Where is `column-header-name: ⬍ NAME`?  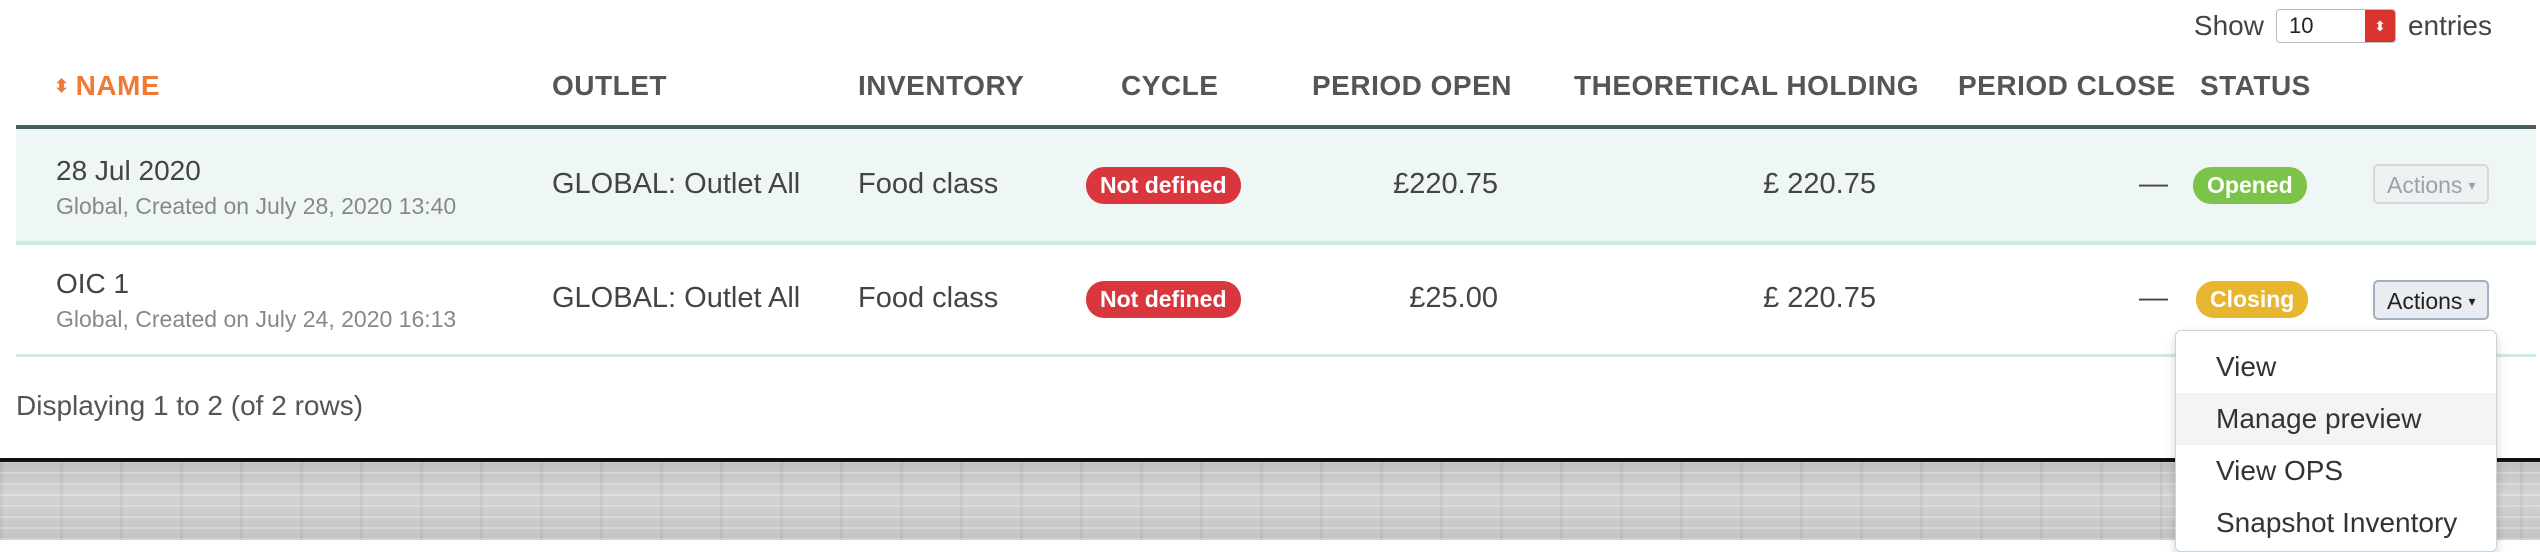 column-header-name: ⬍ NAME is located at coordinates (107, 86).